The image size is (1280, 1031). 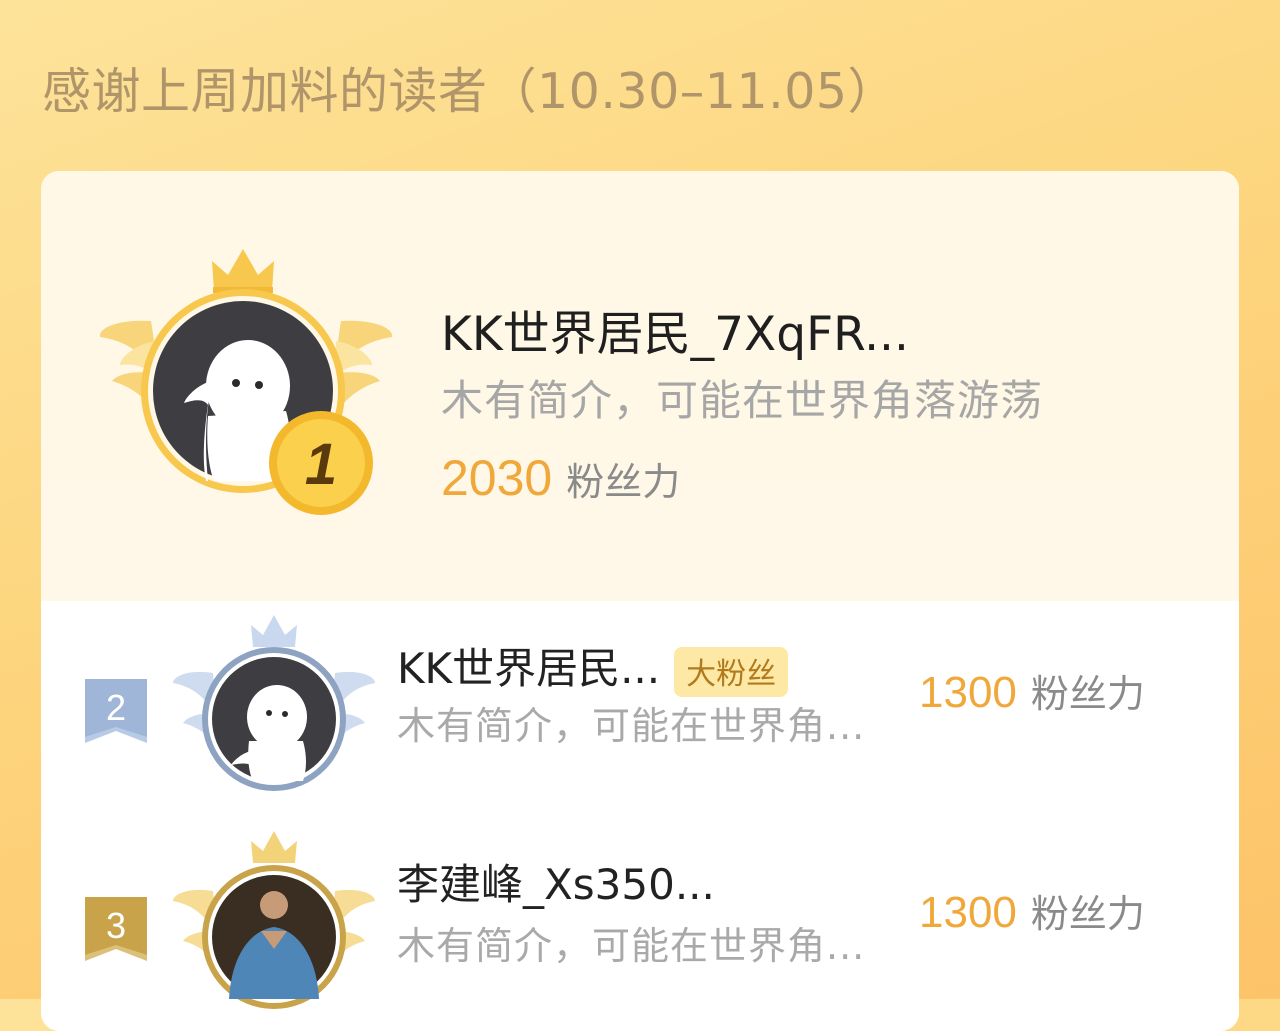 What do you see at coordinates (731, 671) in the screenshot?
I see `fan-badge: 大粉丝` at bounding box center [731, 671].